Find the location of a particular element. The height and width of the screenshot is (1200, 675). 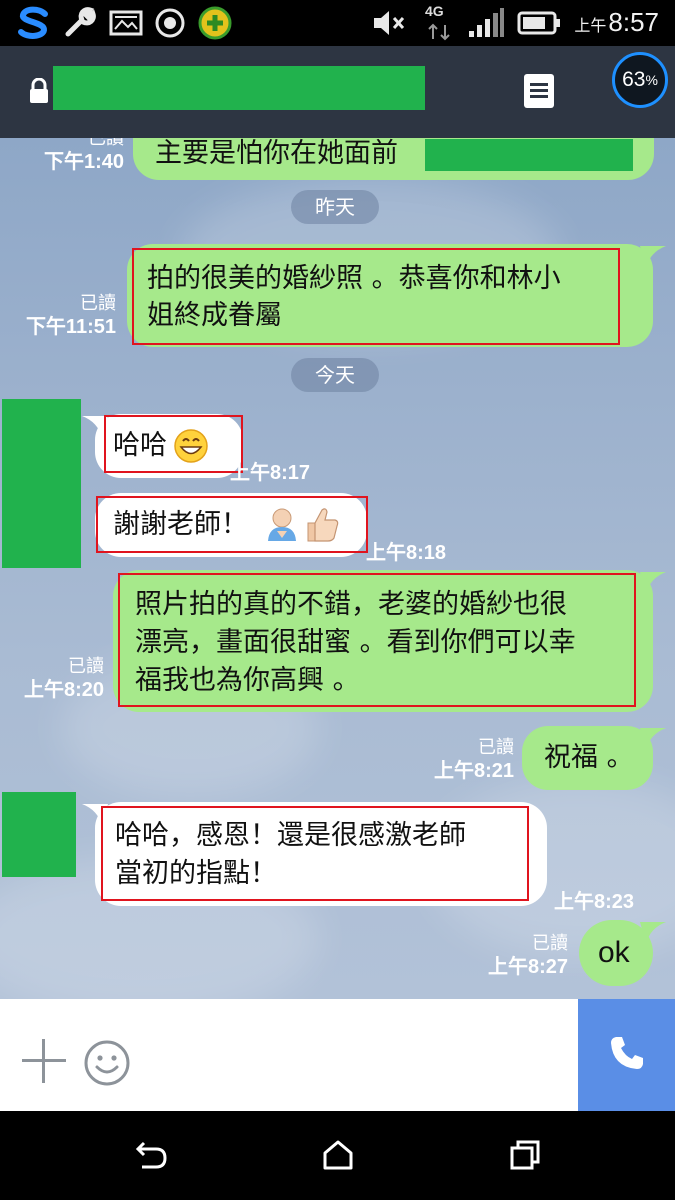

date-separator: 今天 is located at coordinates (335, 375).